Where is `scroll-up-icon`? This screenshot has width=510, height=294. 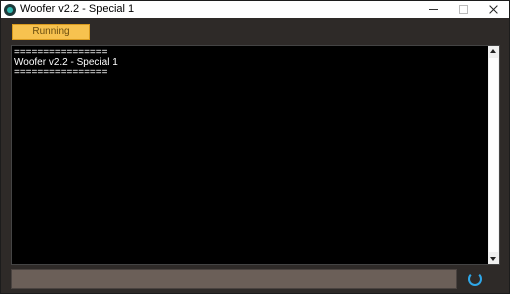 scroll-up-icon is located at coordinates (493, 51).